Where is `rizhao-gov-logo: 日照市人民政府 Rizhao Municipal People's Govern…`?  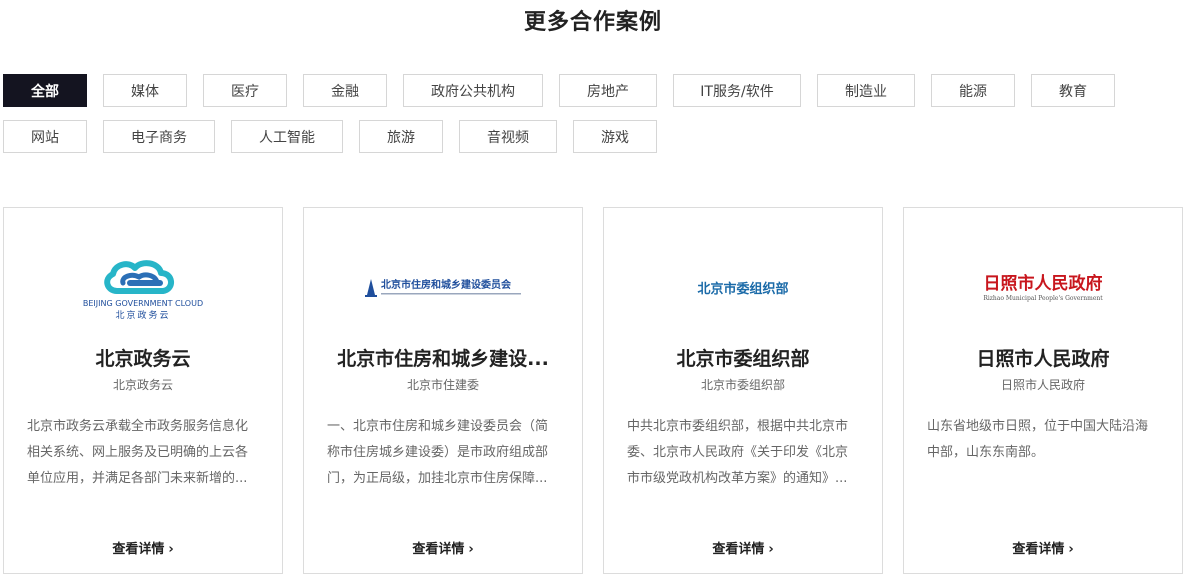 rizhao-gov-logo: 日照市人民政府 Rizhao Municipal People's Govern… is located at coordinates (1043, 288).